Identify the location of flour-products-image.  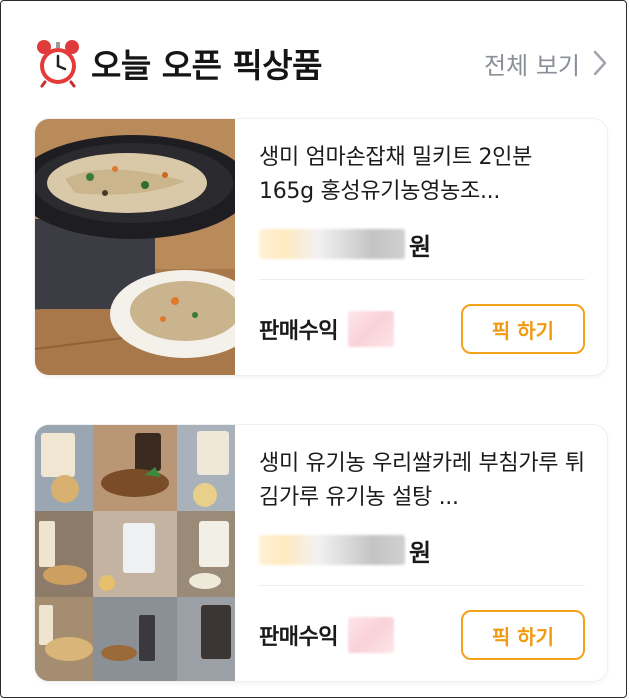
(135, 553).